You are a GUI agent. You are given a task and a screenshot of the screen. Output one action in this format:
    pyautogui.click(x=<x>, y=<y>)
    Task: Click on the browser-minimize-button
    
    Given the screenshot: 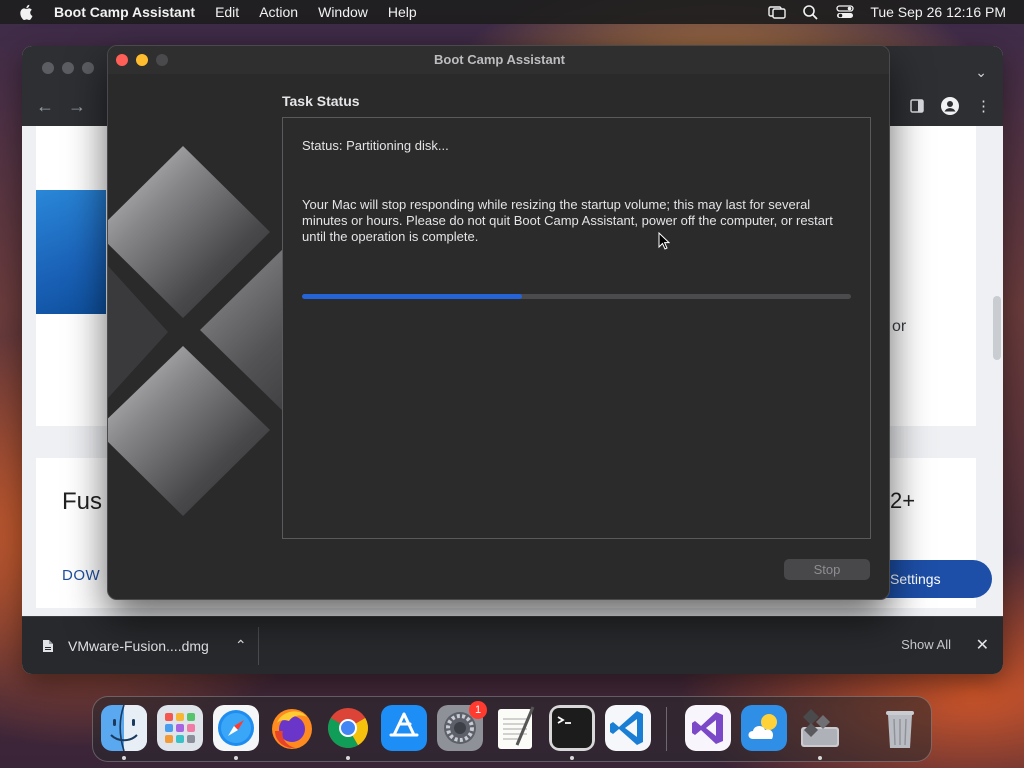 What is the action you would take?
    pyautogui.click(x=68, y=68)
    